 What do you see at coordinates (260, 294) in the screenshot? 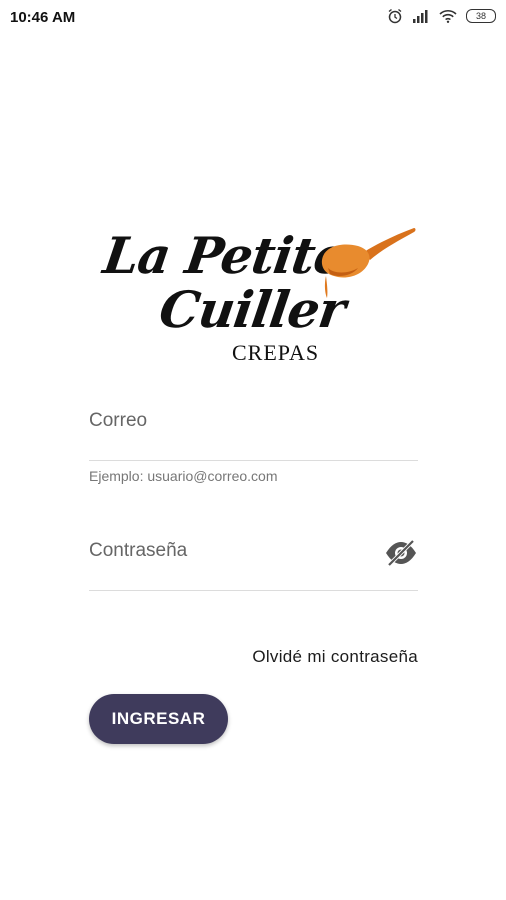
I see `app-logo: La Petite Cuiller CREPAS` at bounding box center [260, 294].